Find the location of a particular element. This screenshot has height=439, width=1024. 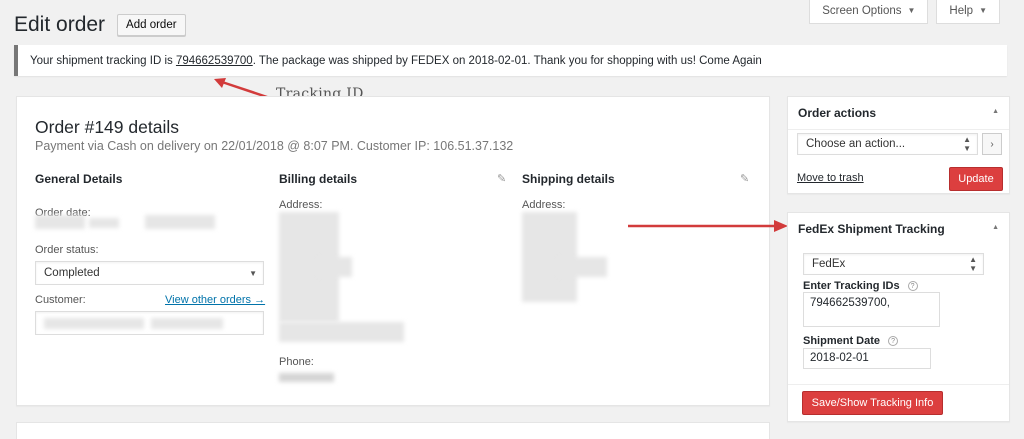

arrow-icon is located at coordinates (708, 226).